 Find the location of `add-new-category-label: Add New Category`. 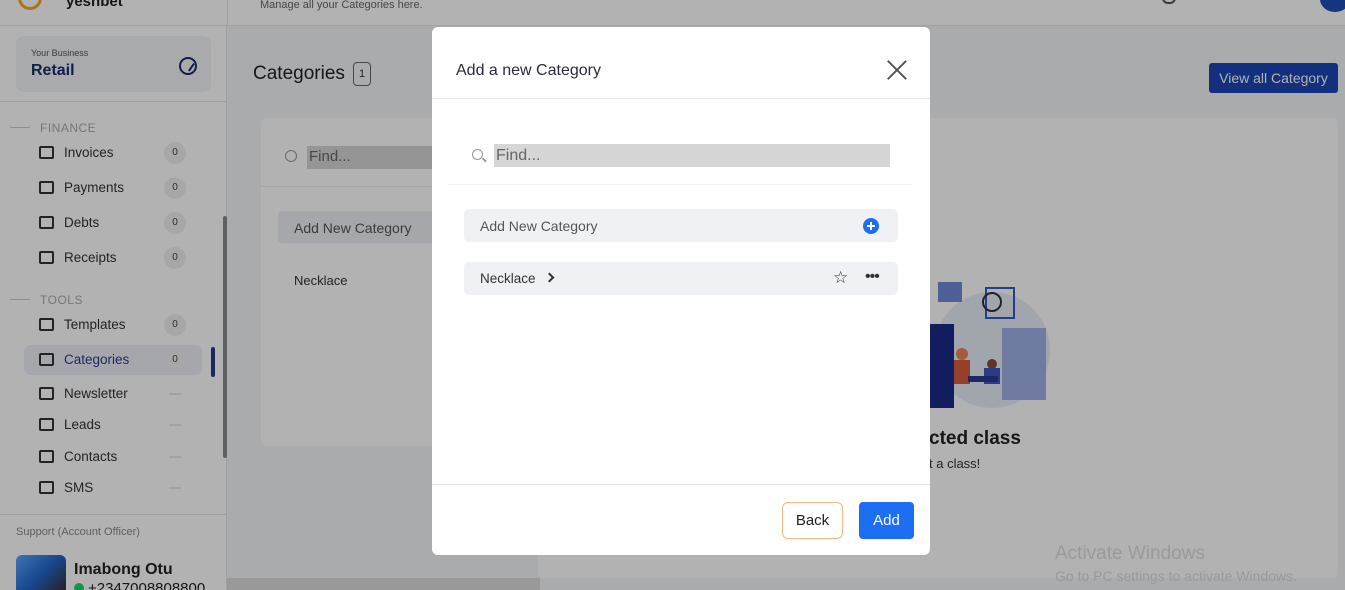

add-new-category-label: Add New Category is located at coordinates (539, 226).